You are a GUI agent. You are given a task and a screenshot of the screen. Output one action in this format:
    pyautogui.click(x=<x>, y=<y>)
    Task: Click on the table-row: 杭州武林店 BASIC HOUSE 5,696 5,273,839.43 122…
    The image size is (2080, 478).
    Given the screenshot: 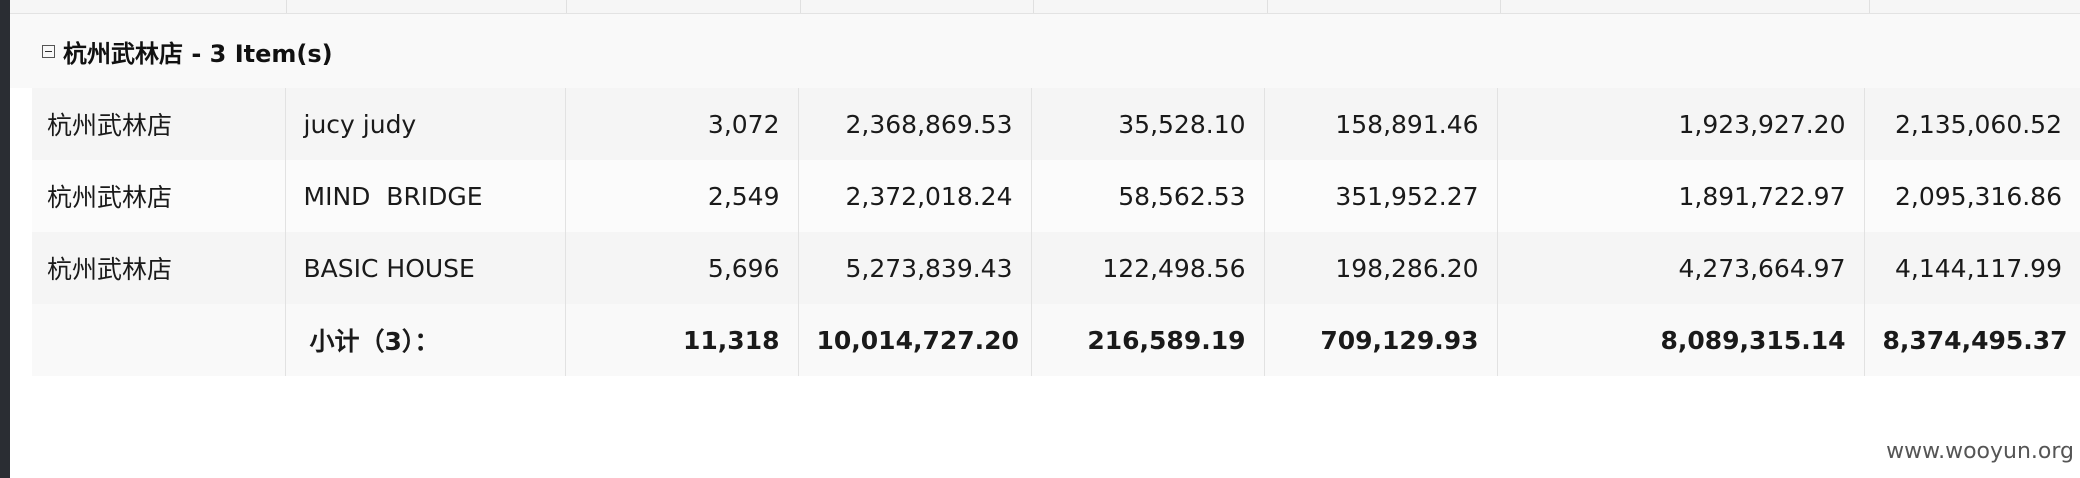 What is the action you would take?
    pyautogui.click(x=1056, y=268)
    